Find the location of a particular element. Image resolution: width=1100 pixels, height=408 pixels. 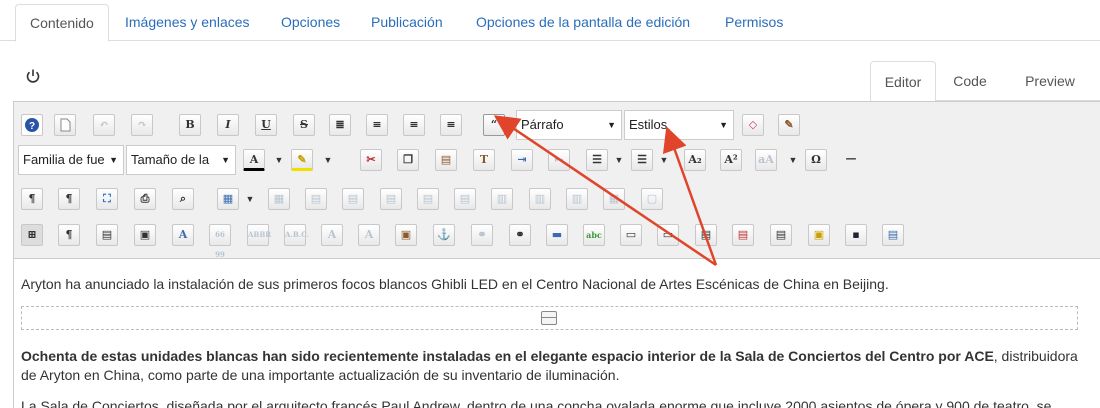

strikethrough-icon: S is located at coordinates (304, 125).